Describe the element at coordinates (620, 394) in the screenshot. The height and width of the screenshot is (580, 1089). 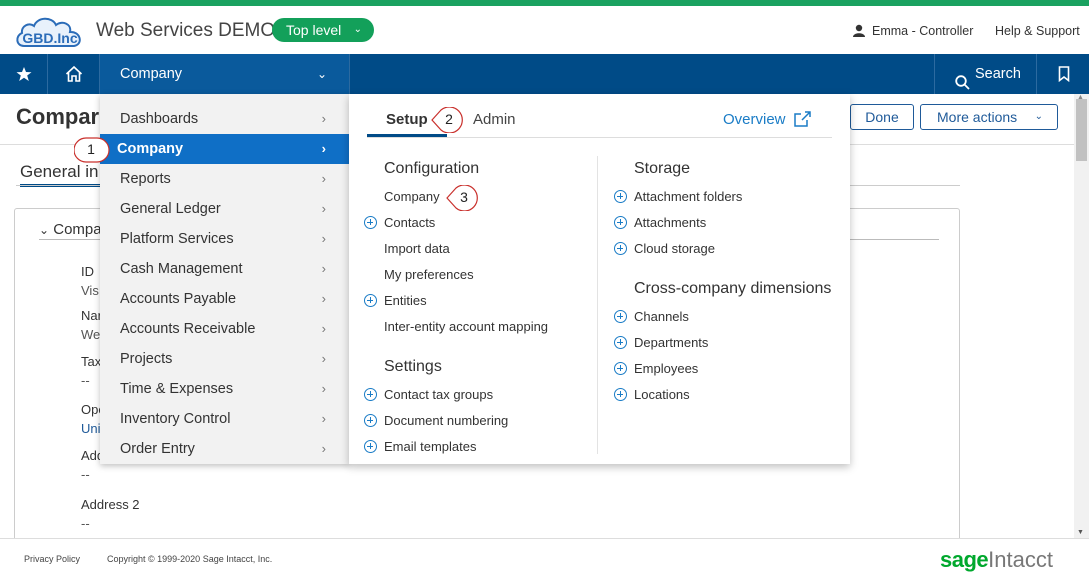
I see `add-location-icon` at that location.